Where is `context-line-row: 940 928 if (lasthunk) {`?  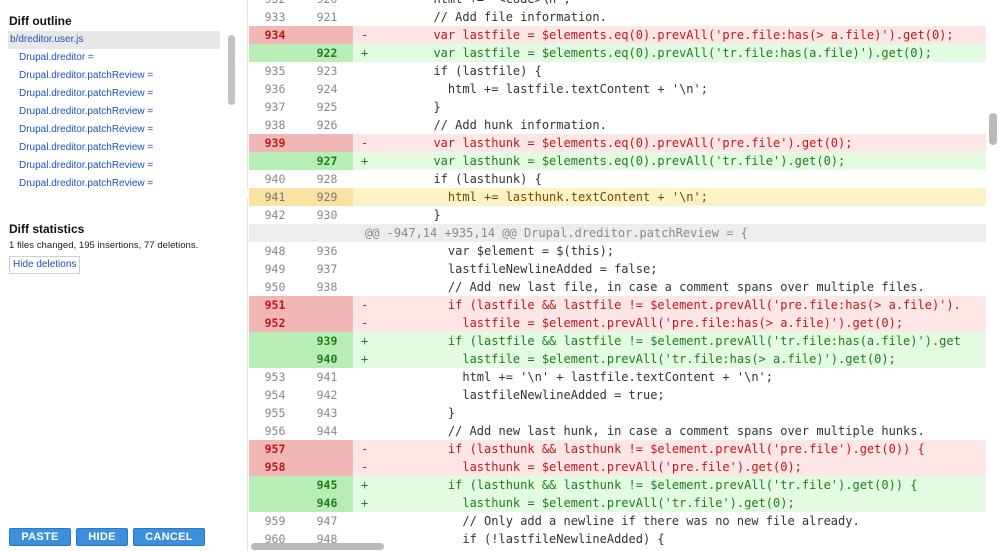 context-line-row: 940 928 if (lasthunk) { is located at coordinates (617, 179).